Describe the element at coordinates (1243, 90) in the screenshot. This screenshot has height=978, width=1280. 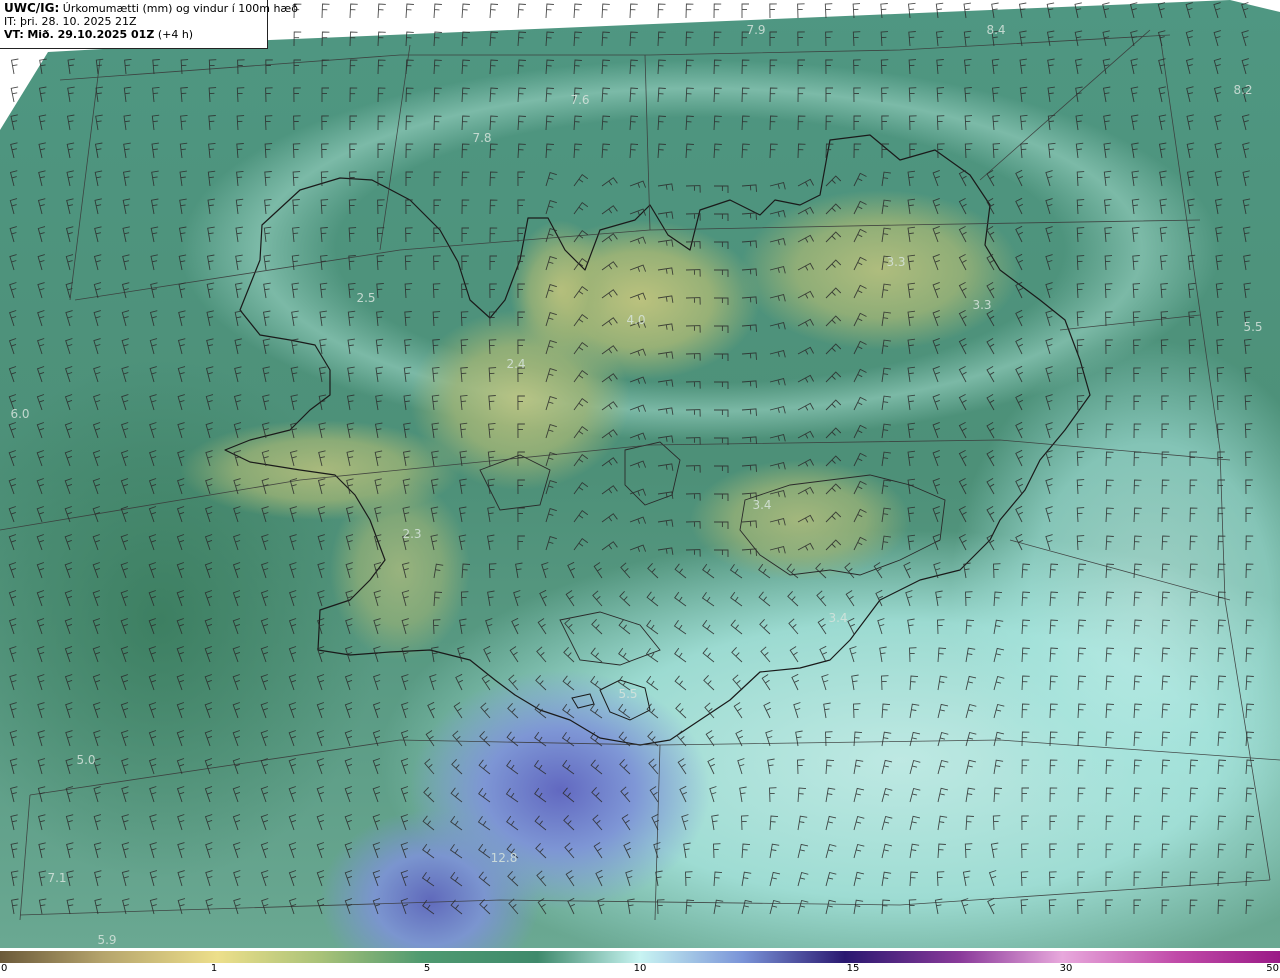
I see `map-value-label: 8.2` at that location.